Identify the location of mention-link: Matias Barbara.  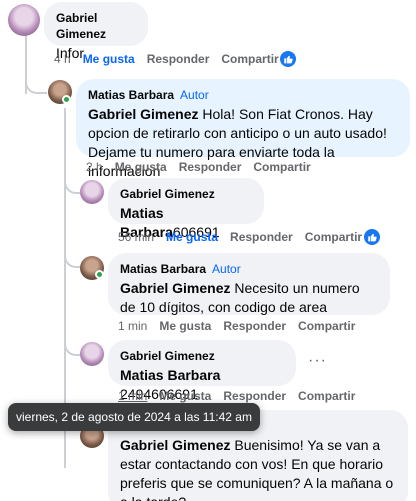
(170, 375).